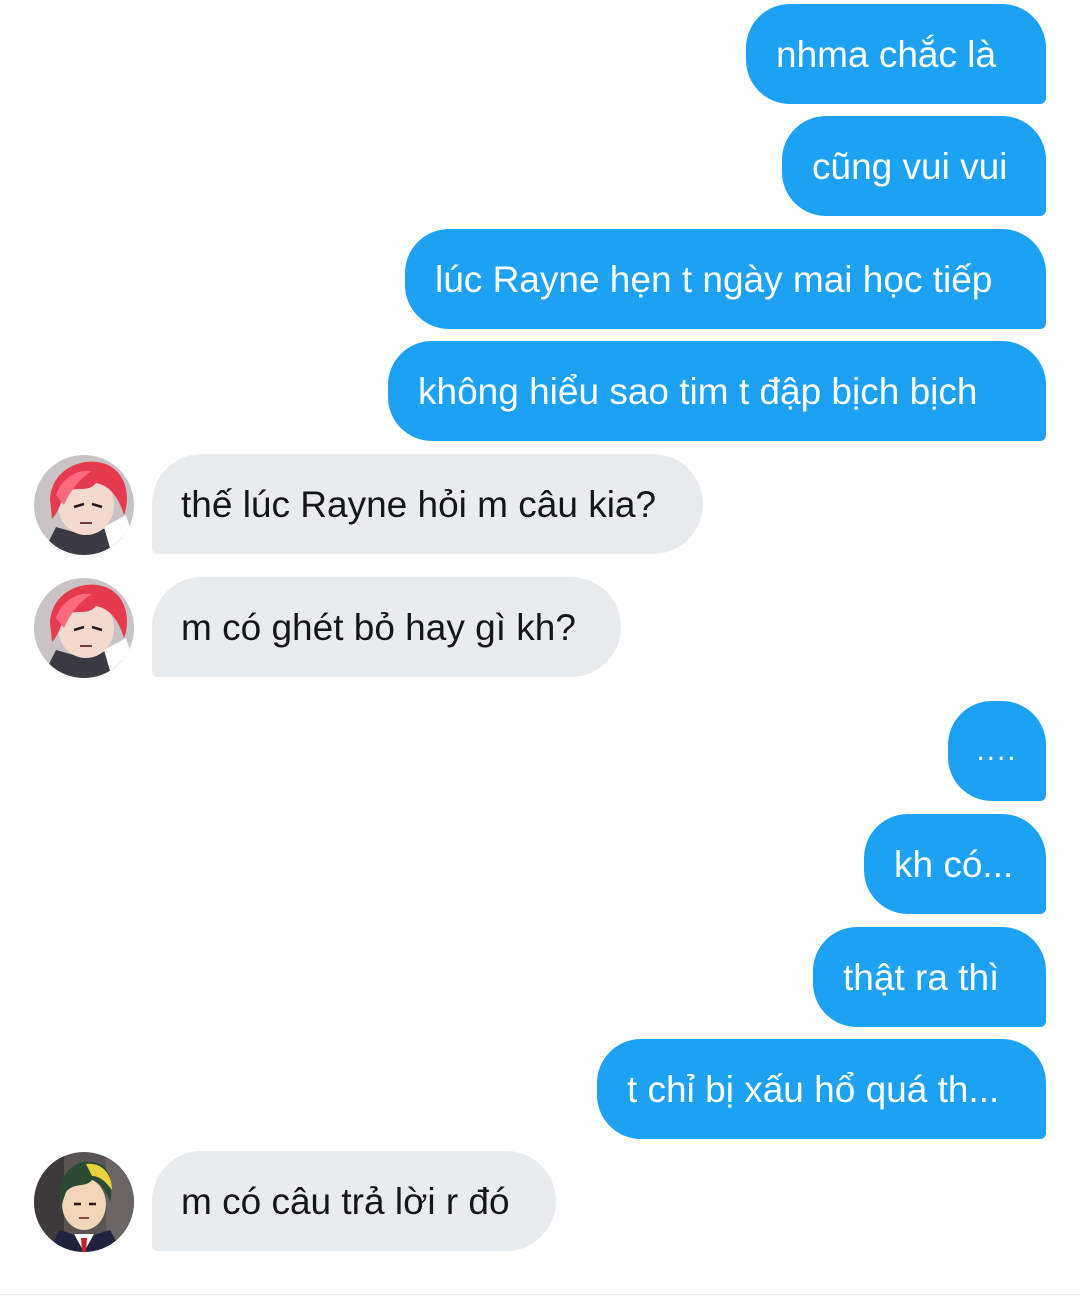  I want to click on message-bubble-outgoing: nhma chắc là, so click(896, 54).